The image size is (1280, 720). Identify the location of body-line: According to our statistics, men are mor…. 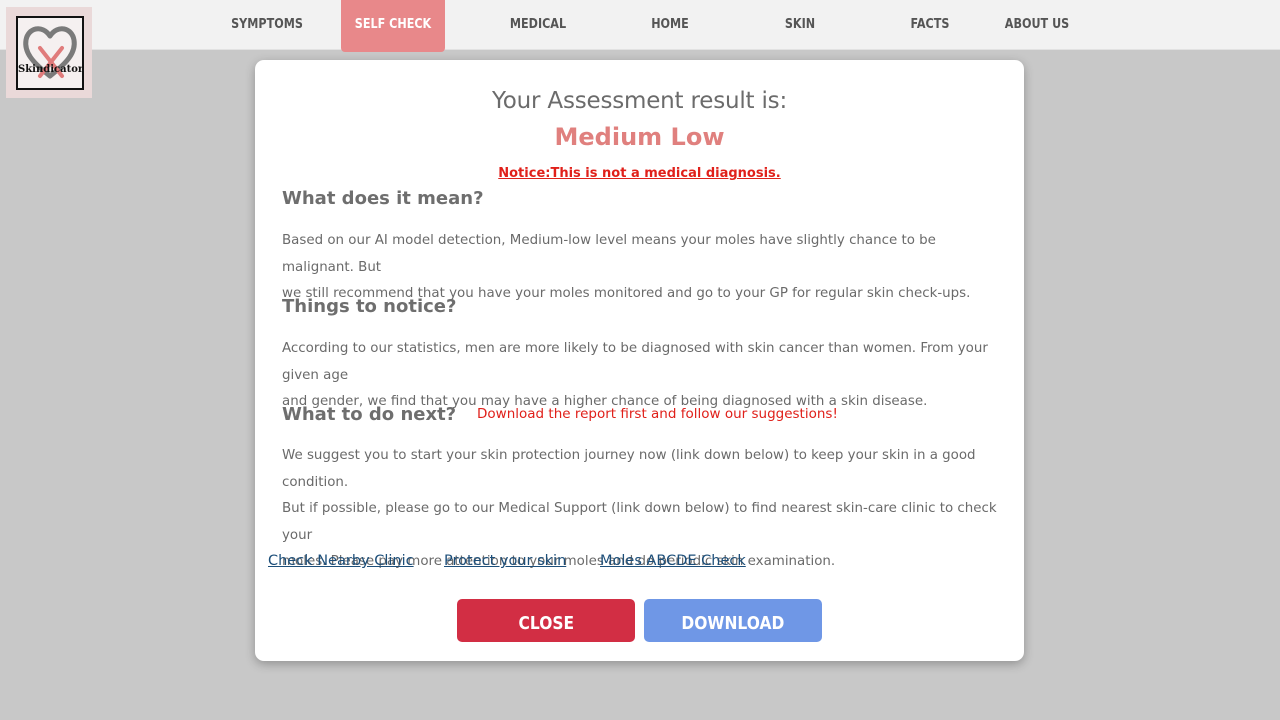
(635, 362).